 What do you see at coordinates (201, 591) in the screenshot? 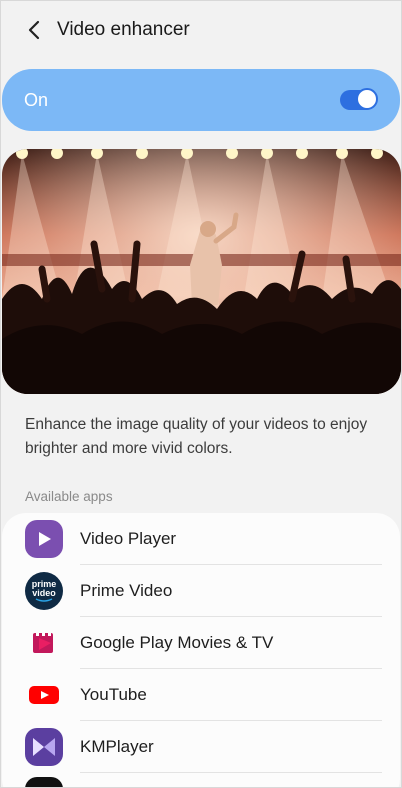
I see `list-item-prime-video: prime video Prime Video` at bounding box center [201, 591].